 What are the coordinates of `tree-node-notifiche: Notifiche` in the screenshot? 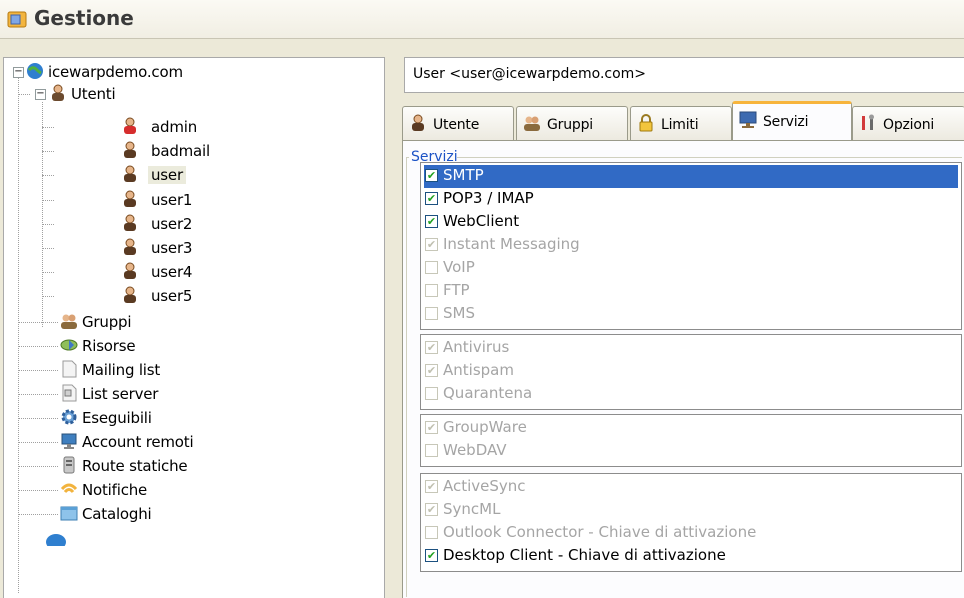 It's located at (170, 490).